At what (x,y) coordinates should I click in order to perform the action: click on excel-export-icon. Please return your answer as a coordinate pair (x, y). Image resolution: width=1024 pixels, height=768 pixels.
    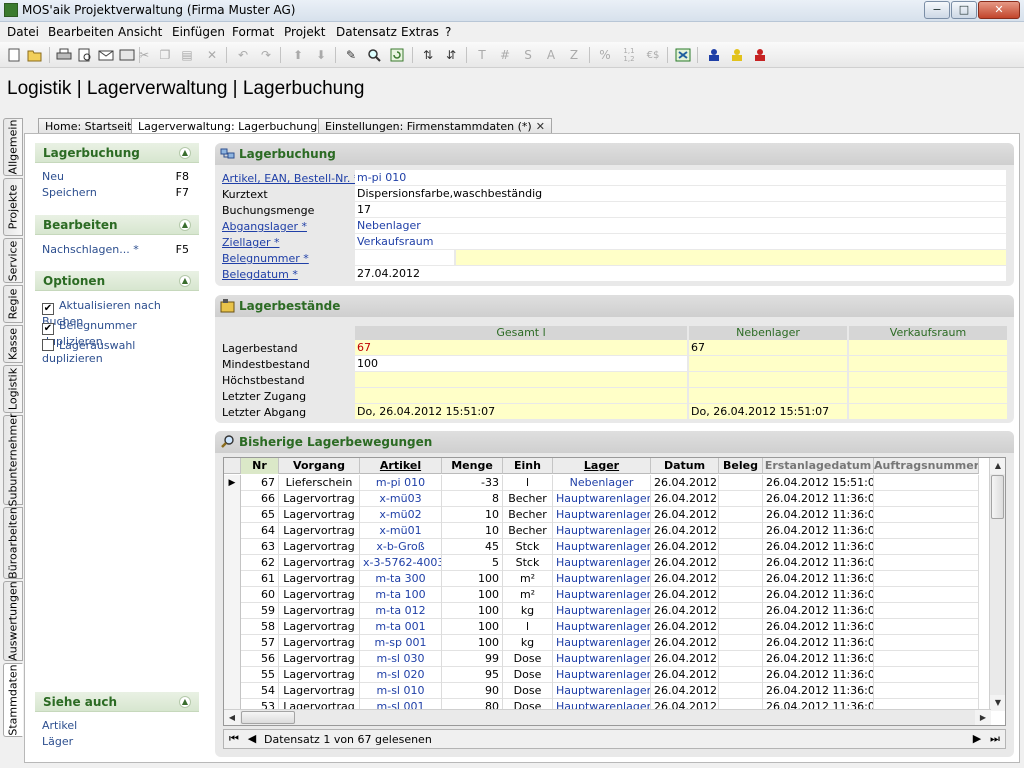
    Looking at the image, I should click on (683, 55).